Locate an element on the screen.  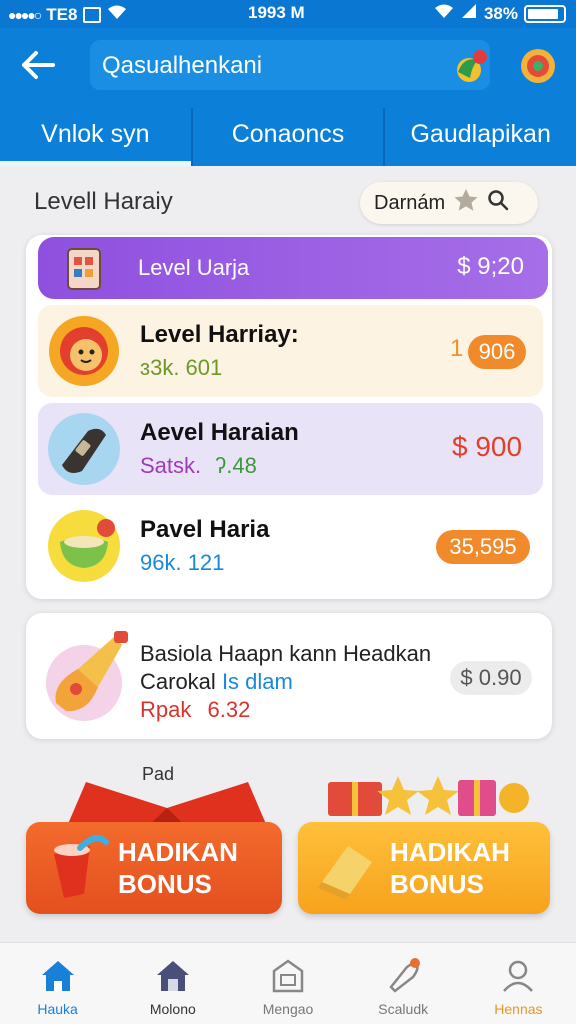
house-icon is located at coordinates (173, 976).